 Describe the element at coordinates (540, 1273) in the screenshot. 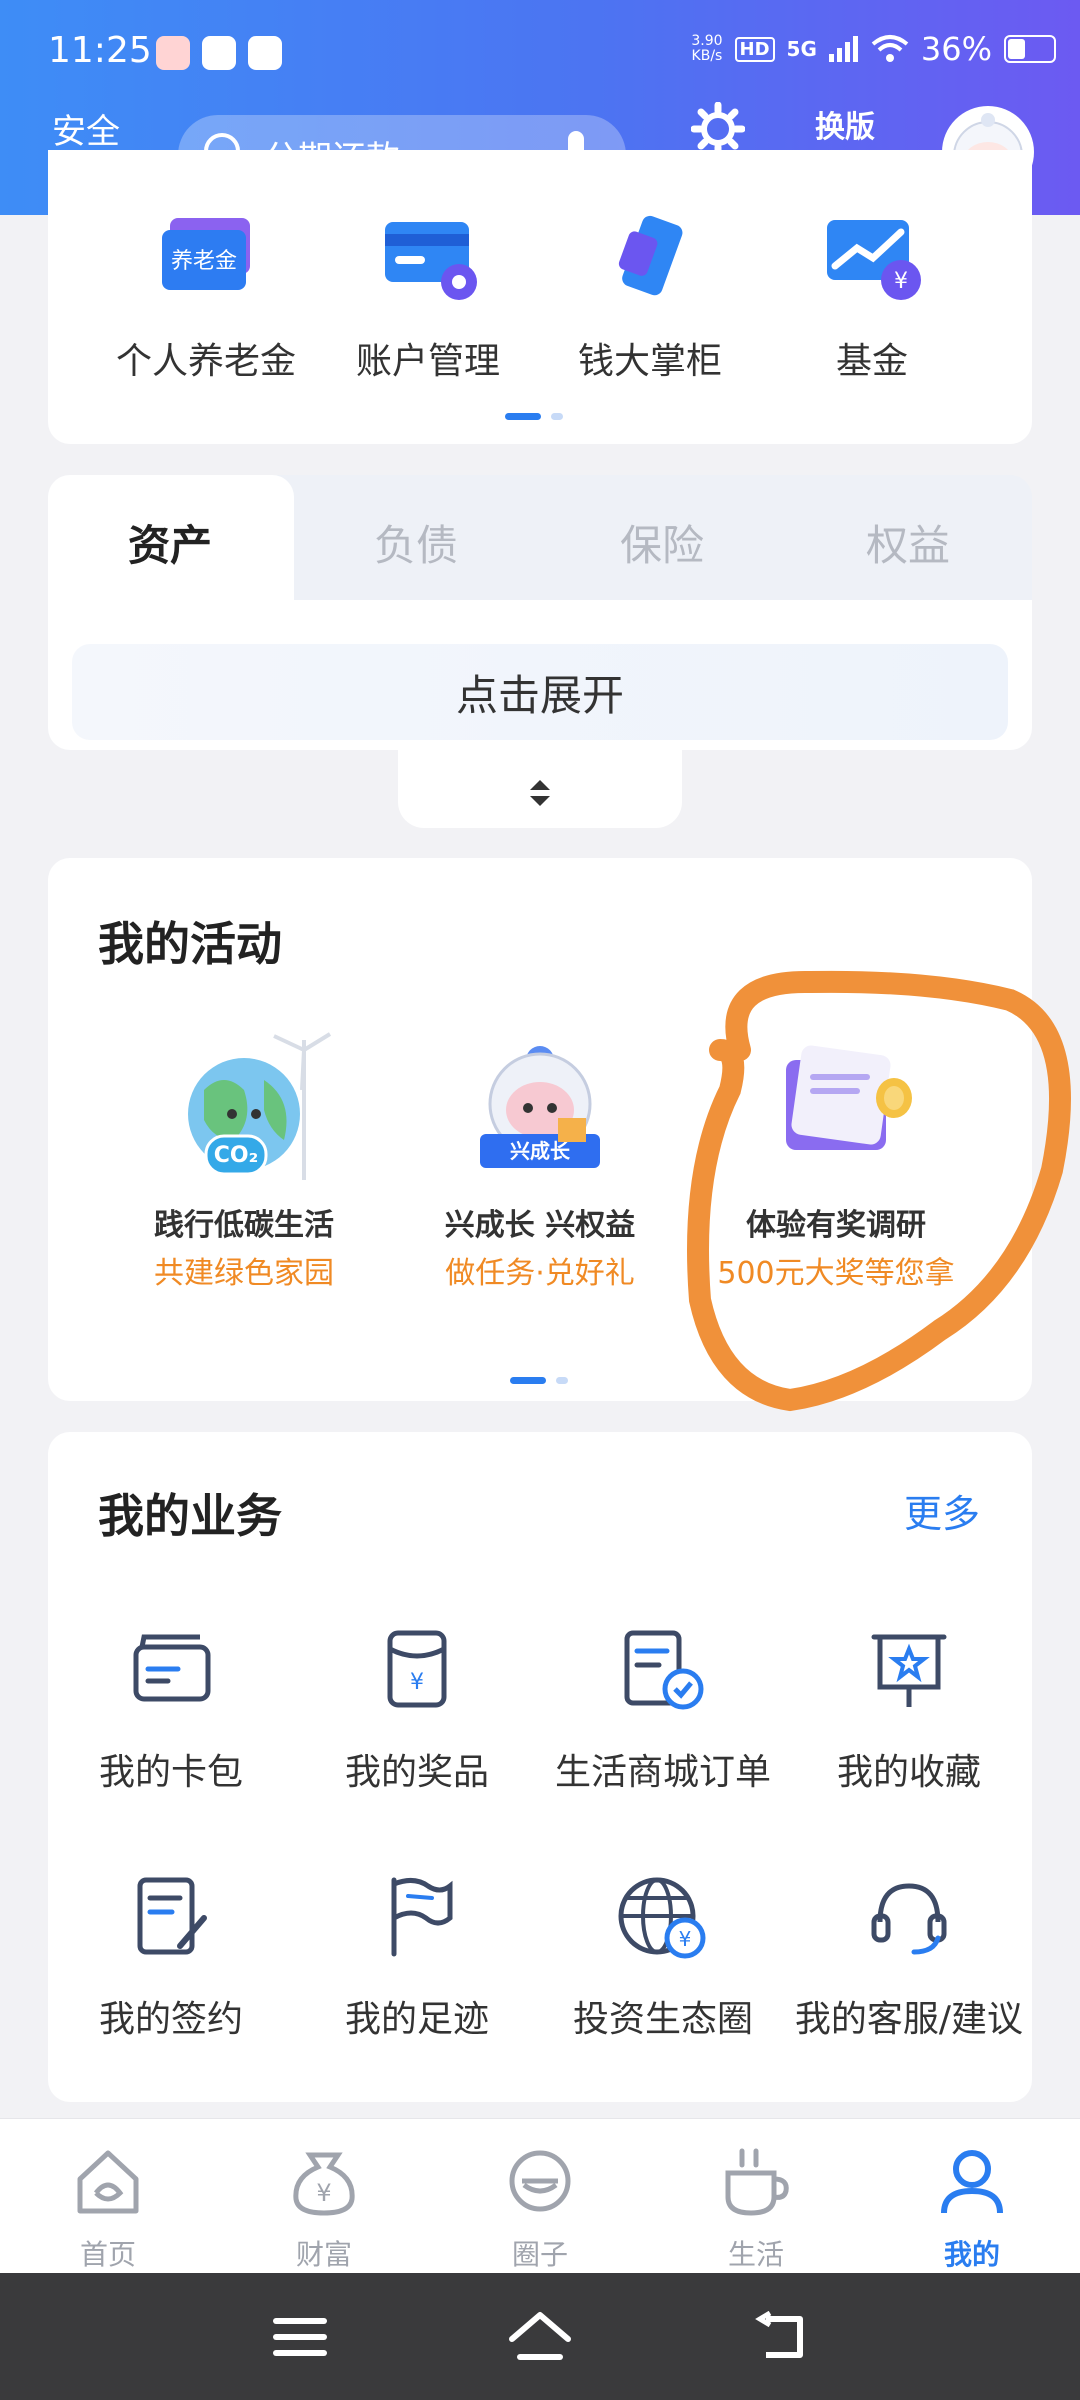

I see `activity-subtitle: 做任务·兑好礼` at that location.